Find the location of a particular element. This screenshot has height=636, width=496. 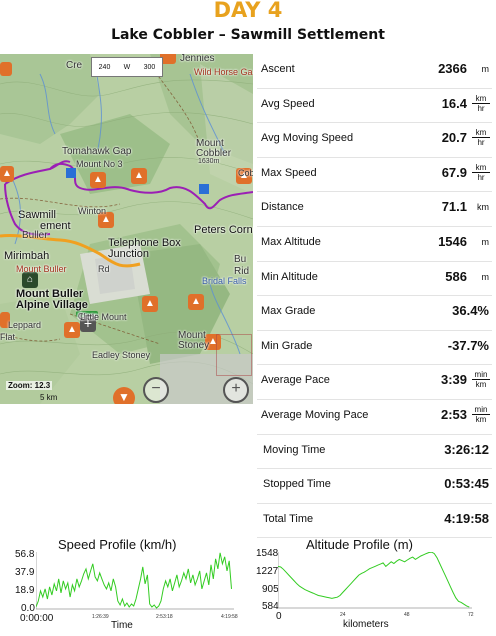

y-tick-label: 56.8 is located at coordinates (25, 554).